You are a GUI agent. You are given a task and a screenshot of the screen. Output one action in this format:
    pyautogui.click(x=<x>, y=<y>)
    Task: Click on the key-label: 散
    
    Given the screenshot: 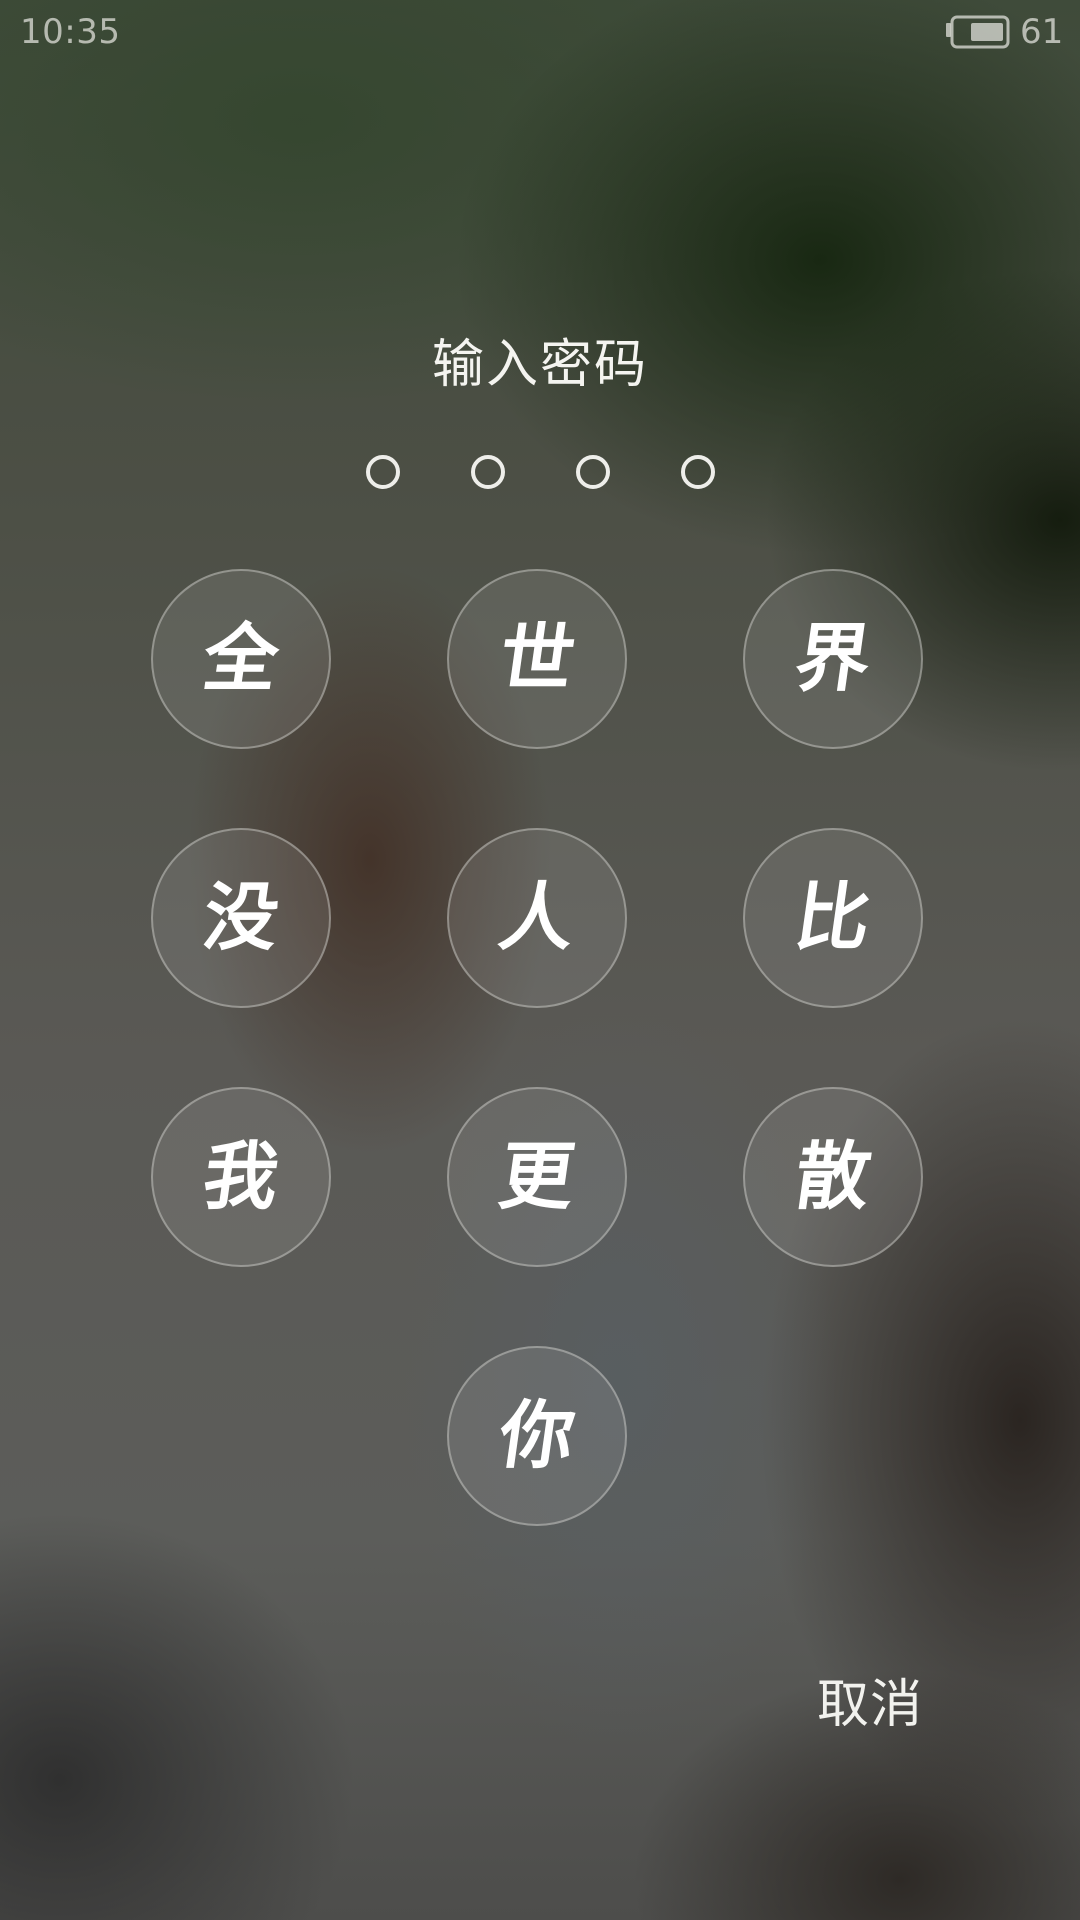 What is the action you would take?
    pyautogui.click(x=833, y=1177)
    